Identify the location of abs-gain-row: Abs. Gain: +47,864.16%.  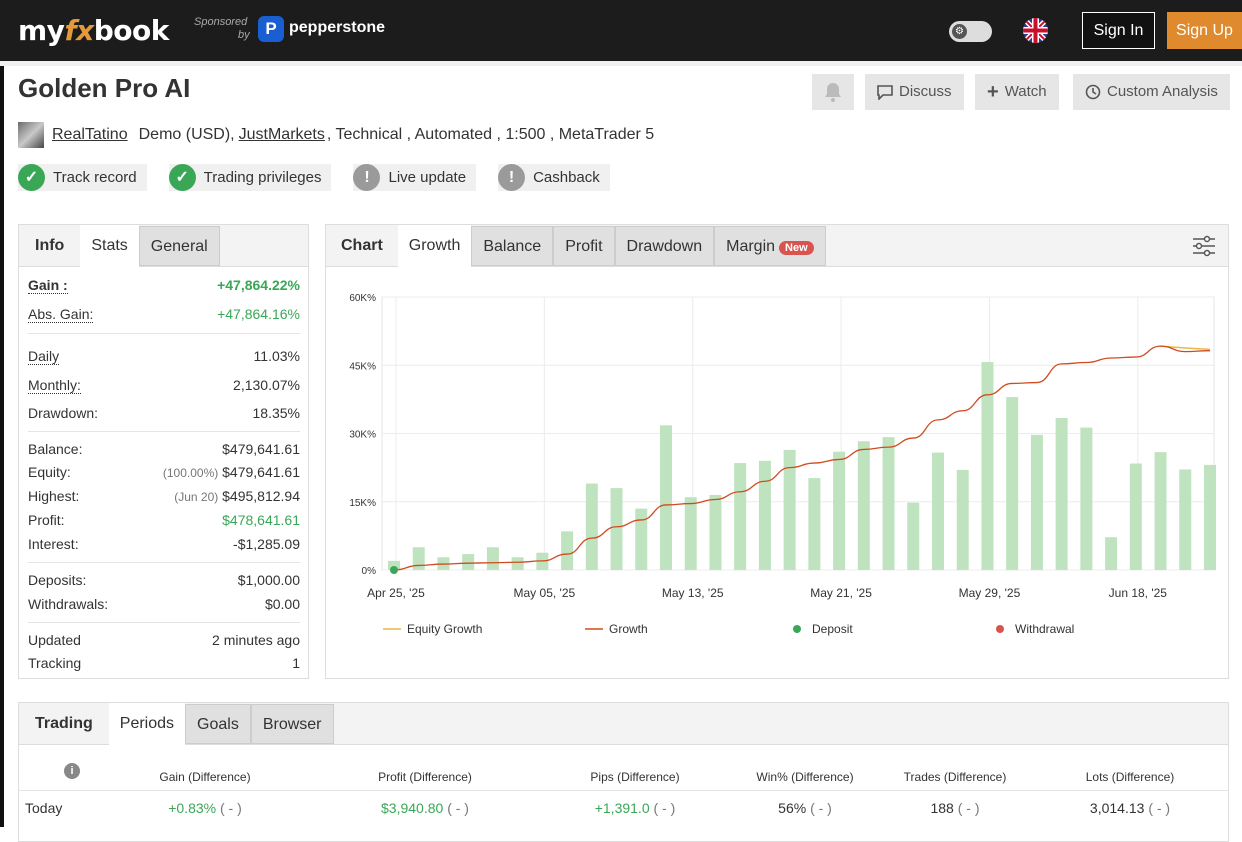
(164, 314).